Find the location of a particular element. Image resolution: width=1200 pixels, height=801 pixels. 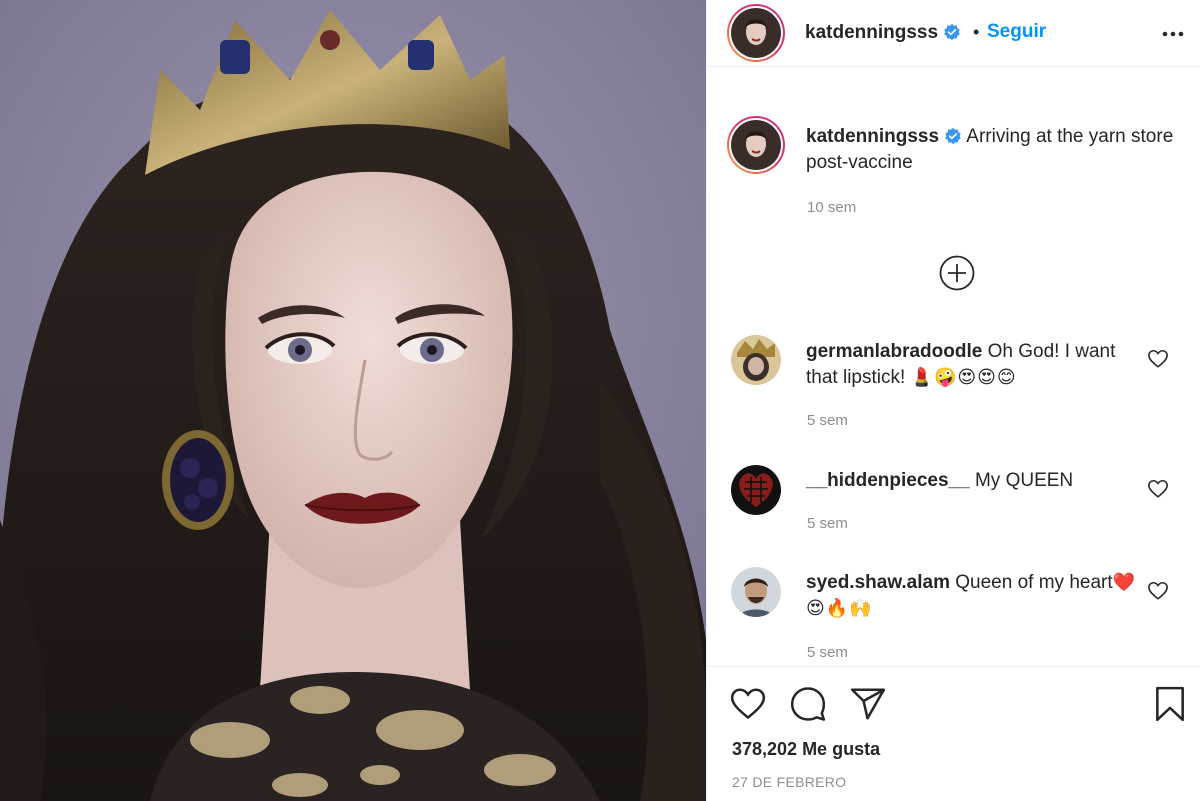

post-actions: 378,202 Me gusta 27 DE FEBRERO is located at coordinates (953, 733).